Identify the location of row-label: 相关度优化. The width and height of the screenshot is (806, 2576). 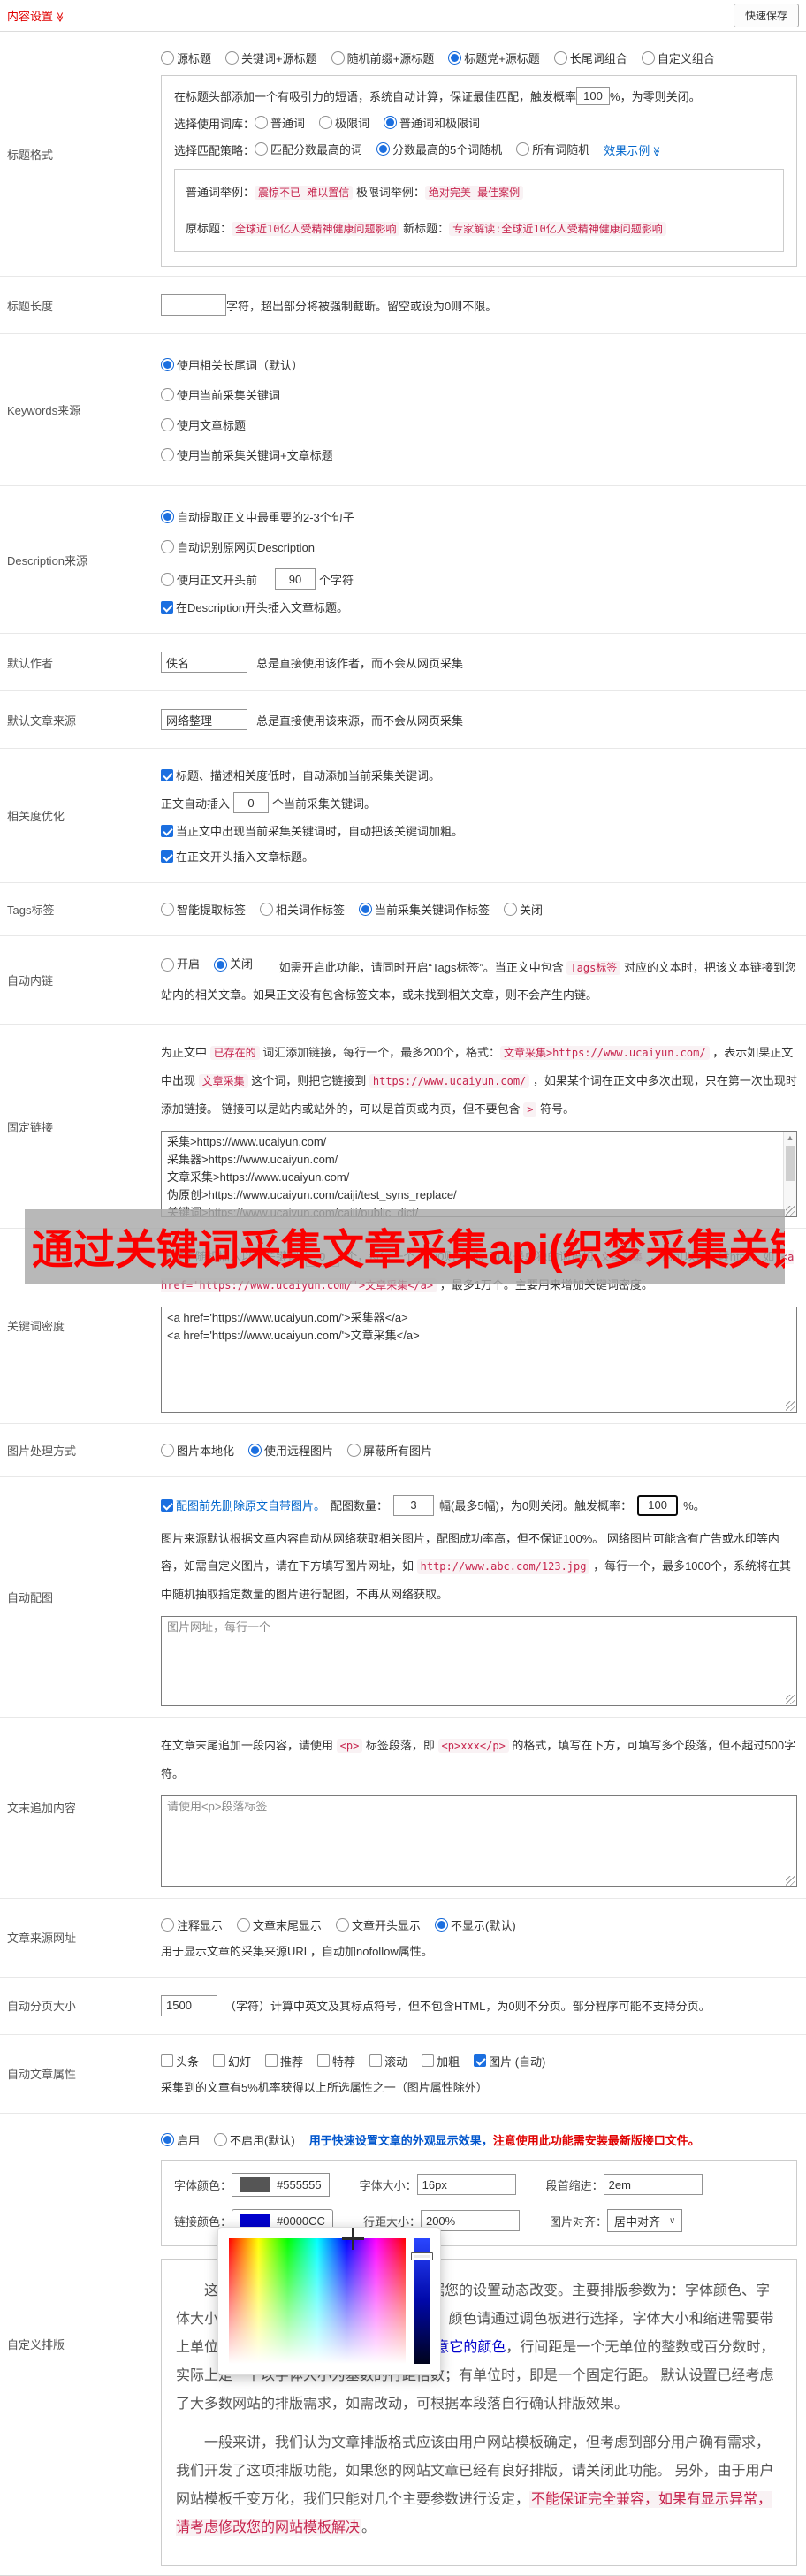
(36, 817).